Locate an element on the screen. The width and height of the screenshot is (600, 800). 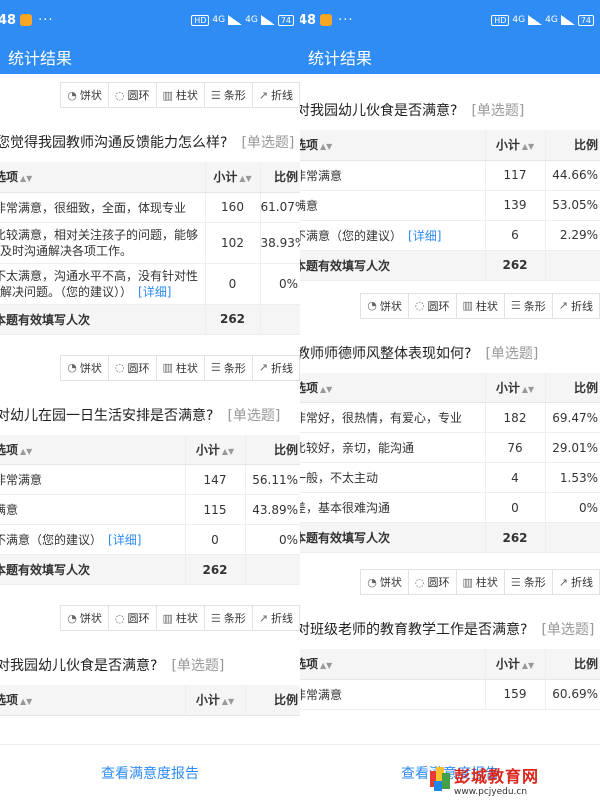
ratio-value: 2.29% is located at coordinates (572, 235).